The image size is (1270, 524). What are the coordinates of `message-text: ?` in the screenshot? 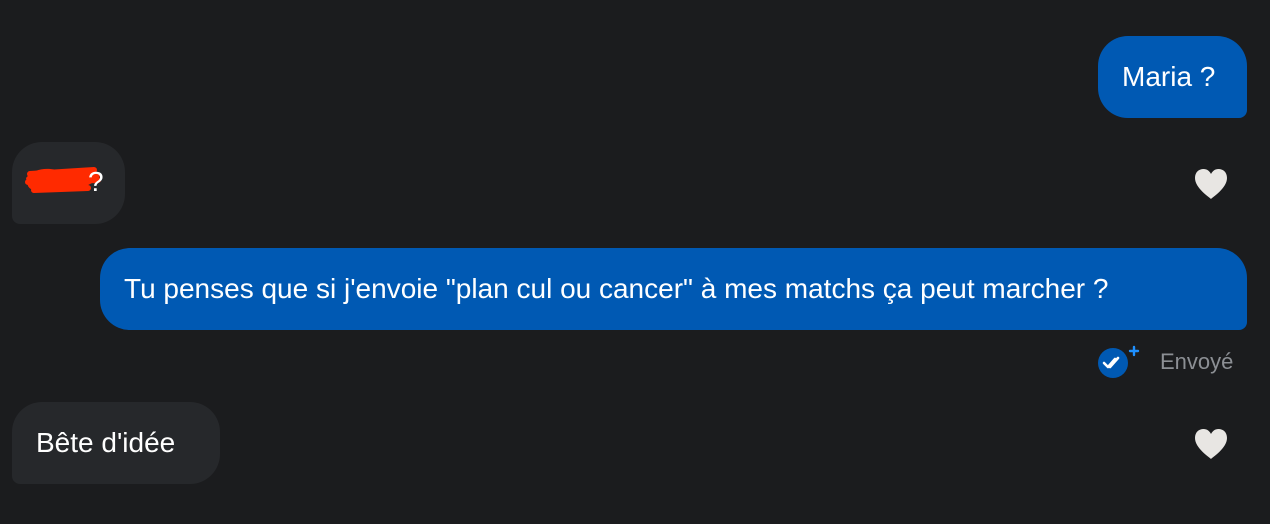 It's located at (96, 181).